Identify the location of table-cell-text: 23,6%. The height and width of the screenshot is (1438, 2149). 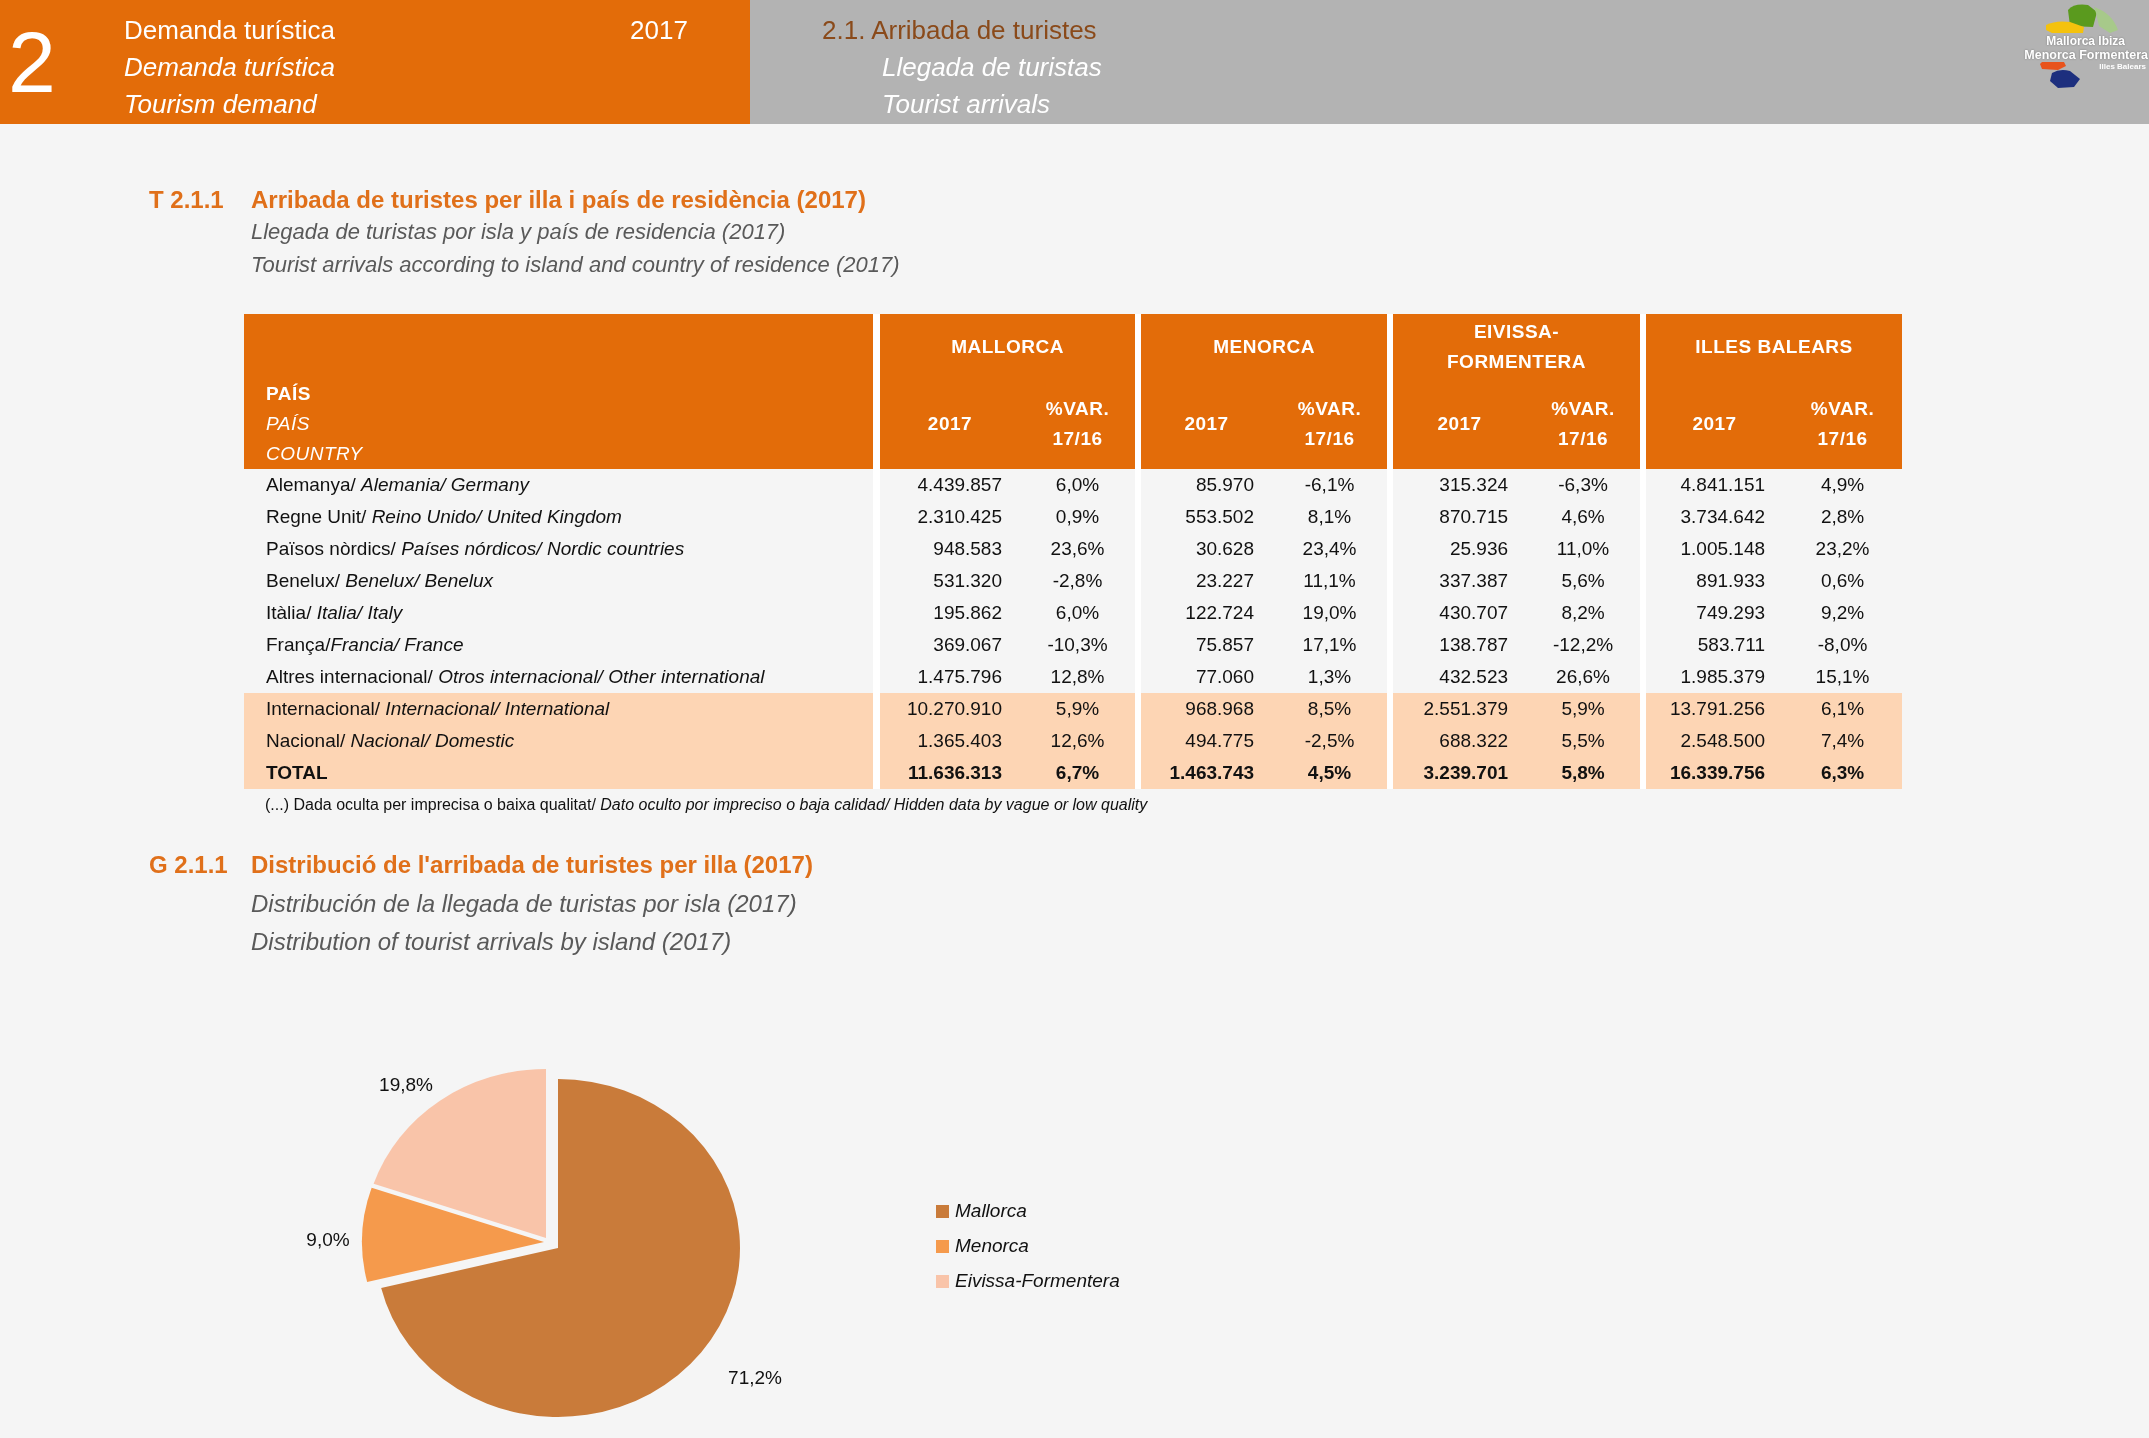
(1077, 548).